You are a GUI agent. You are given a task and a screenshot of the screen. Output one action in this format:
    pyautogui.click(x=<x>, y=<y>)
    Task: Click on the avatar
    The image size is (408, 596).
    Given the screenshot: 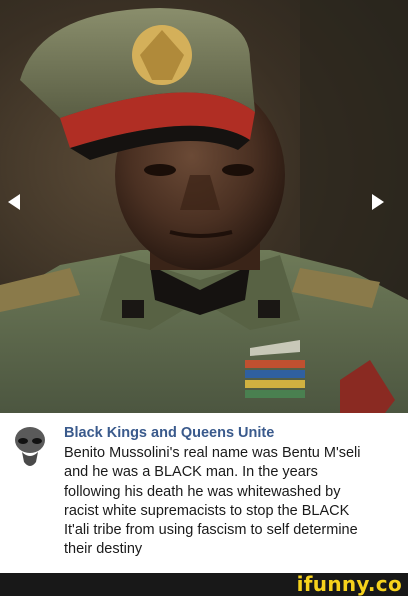 What is the action you would take?
    pyautogui.click(x=30, y=448)
    